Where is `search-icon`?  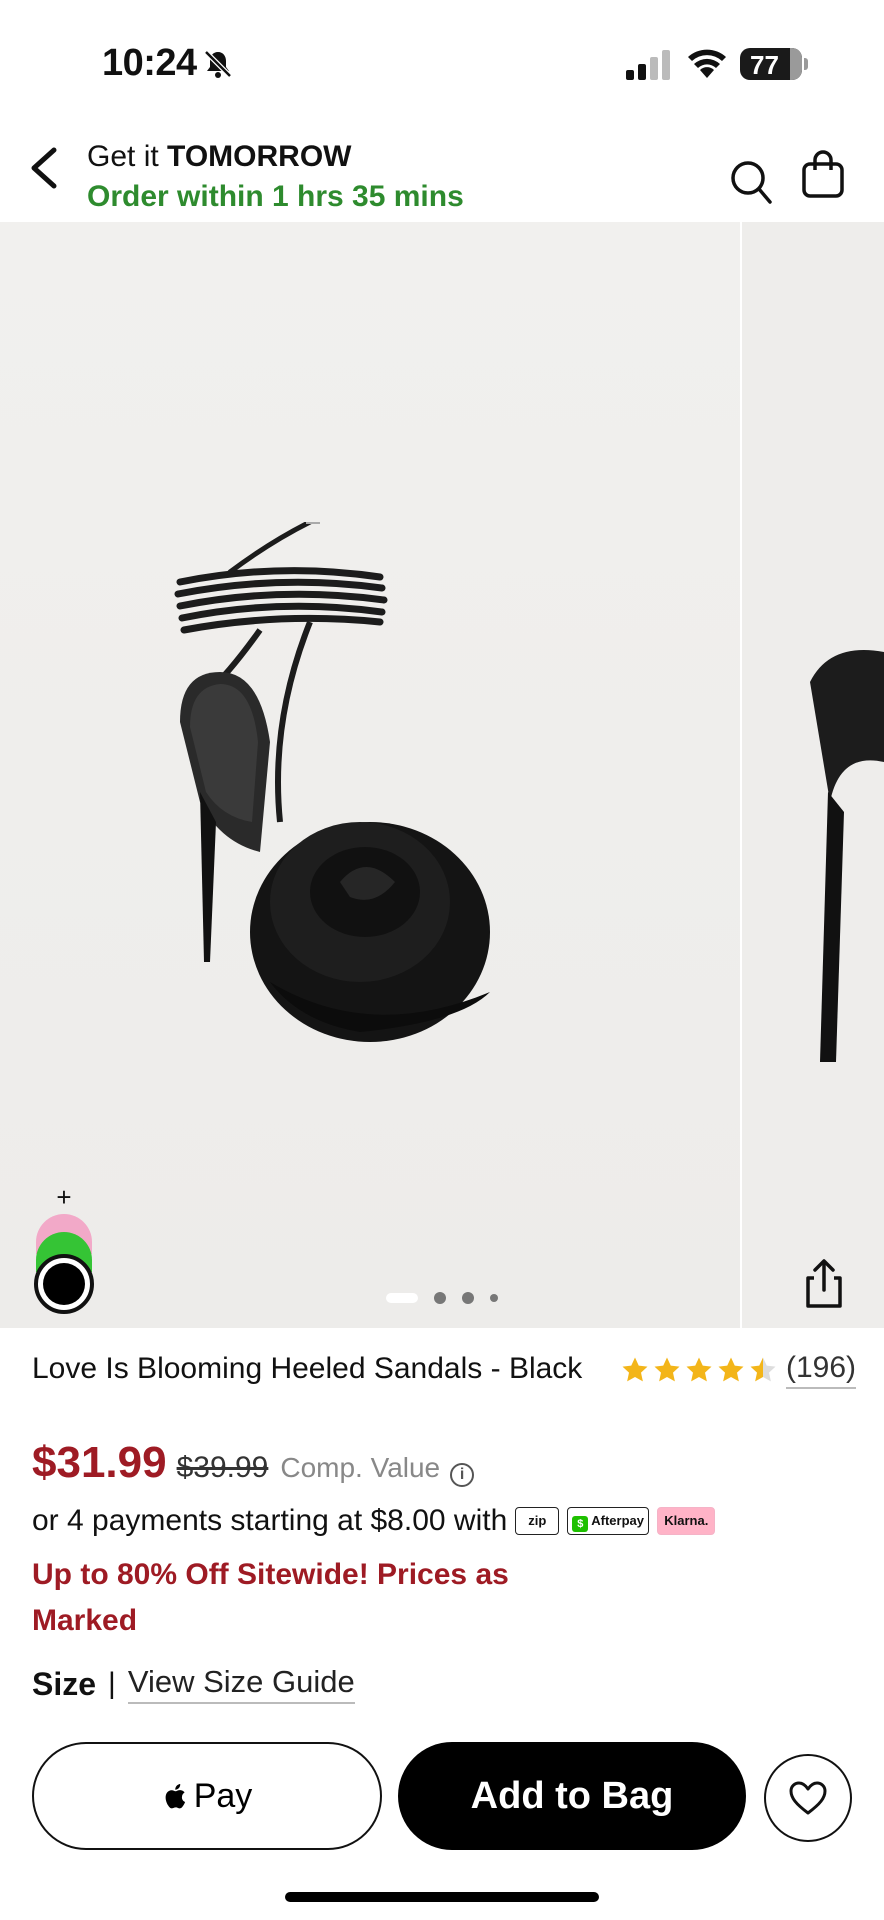
search-icon is located at coordinates (751, 183).